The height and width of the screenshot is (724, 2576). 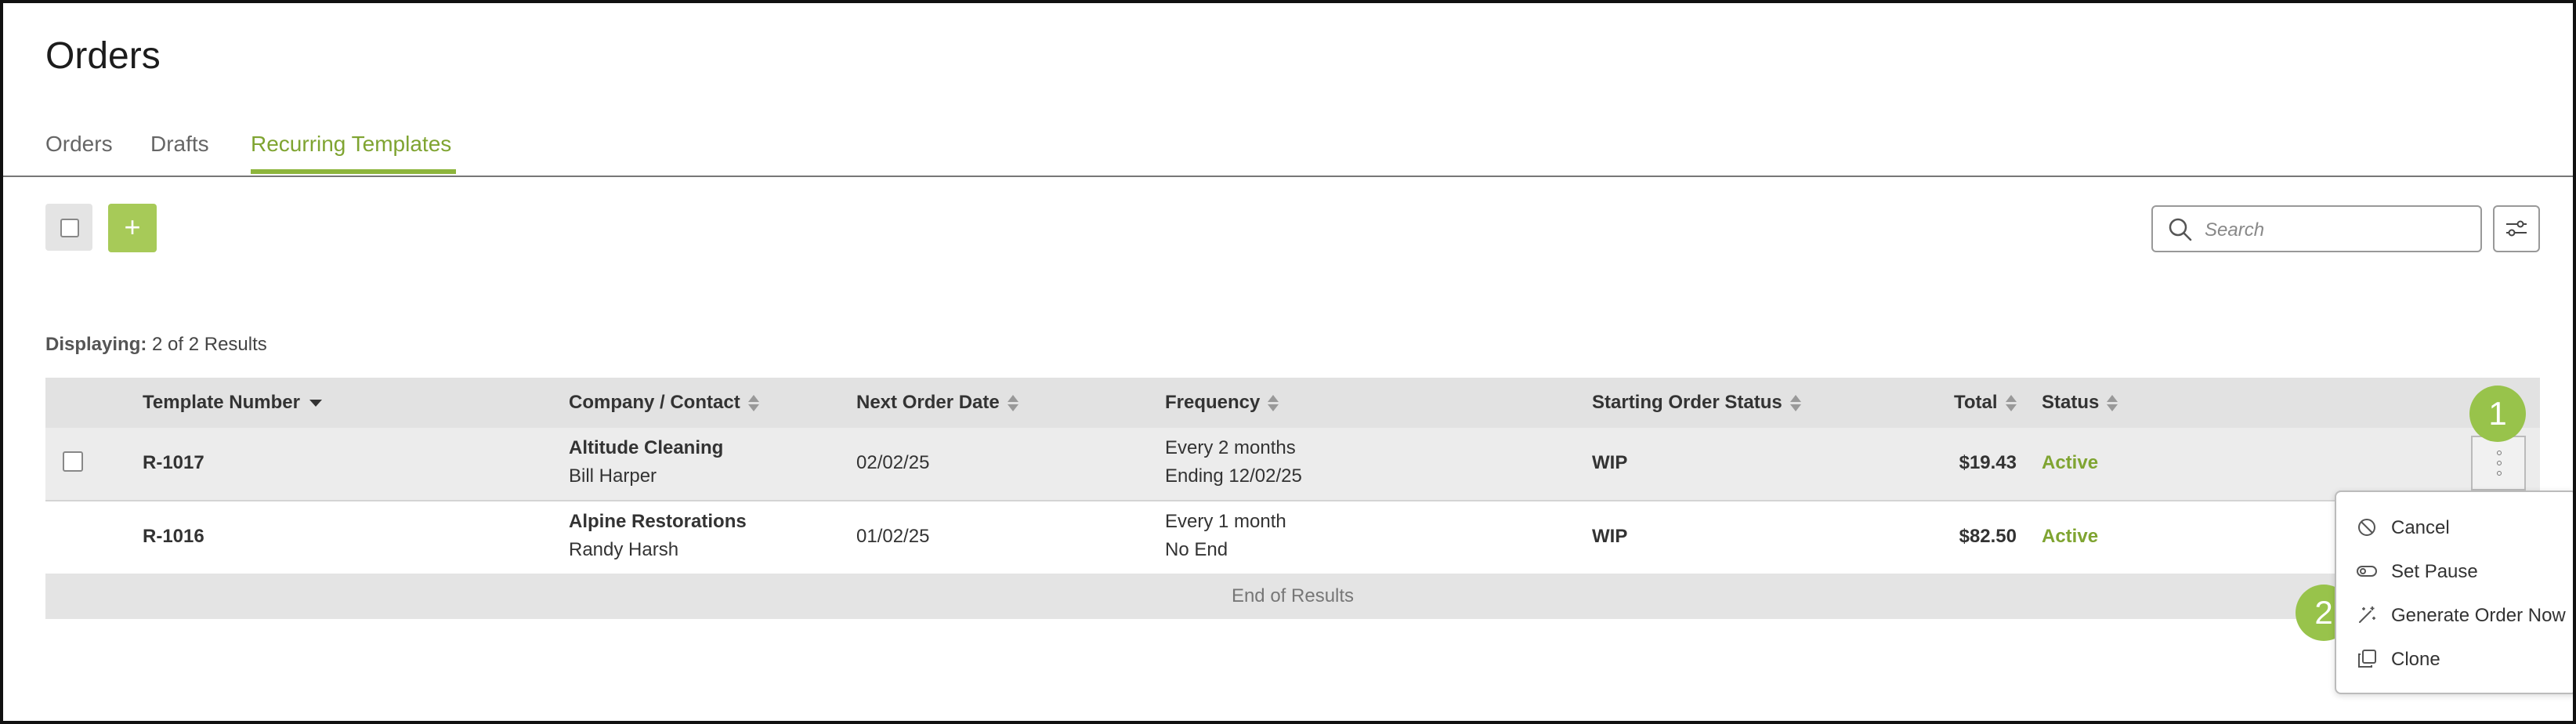 What do you see at coordinates (624, 549) in the screenshot?
I see `contact-name: Randy Harsh` at bounding box center [624, 549].